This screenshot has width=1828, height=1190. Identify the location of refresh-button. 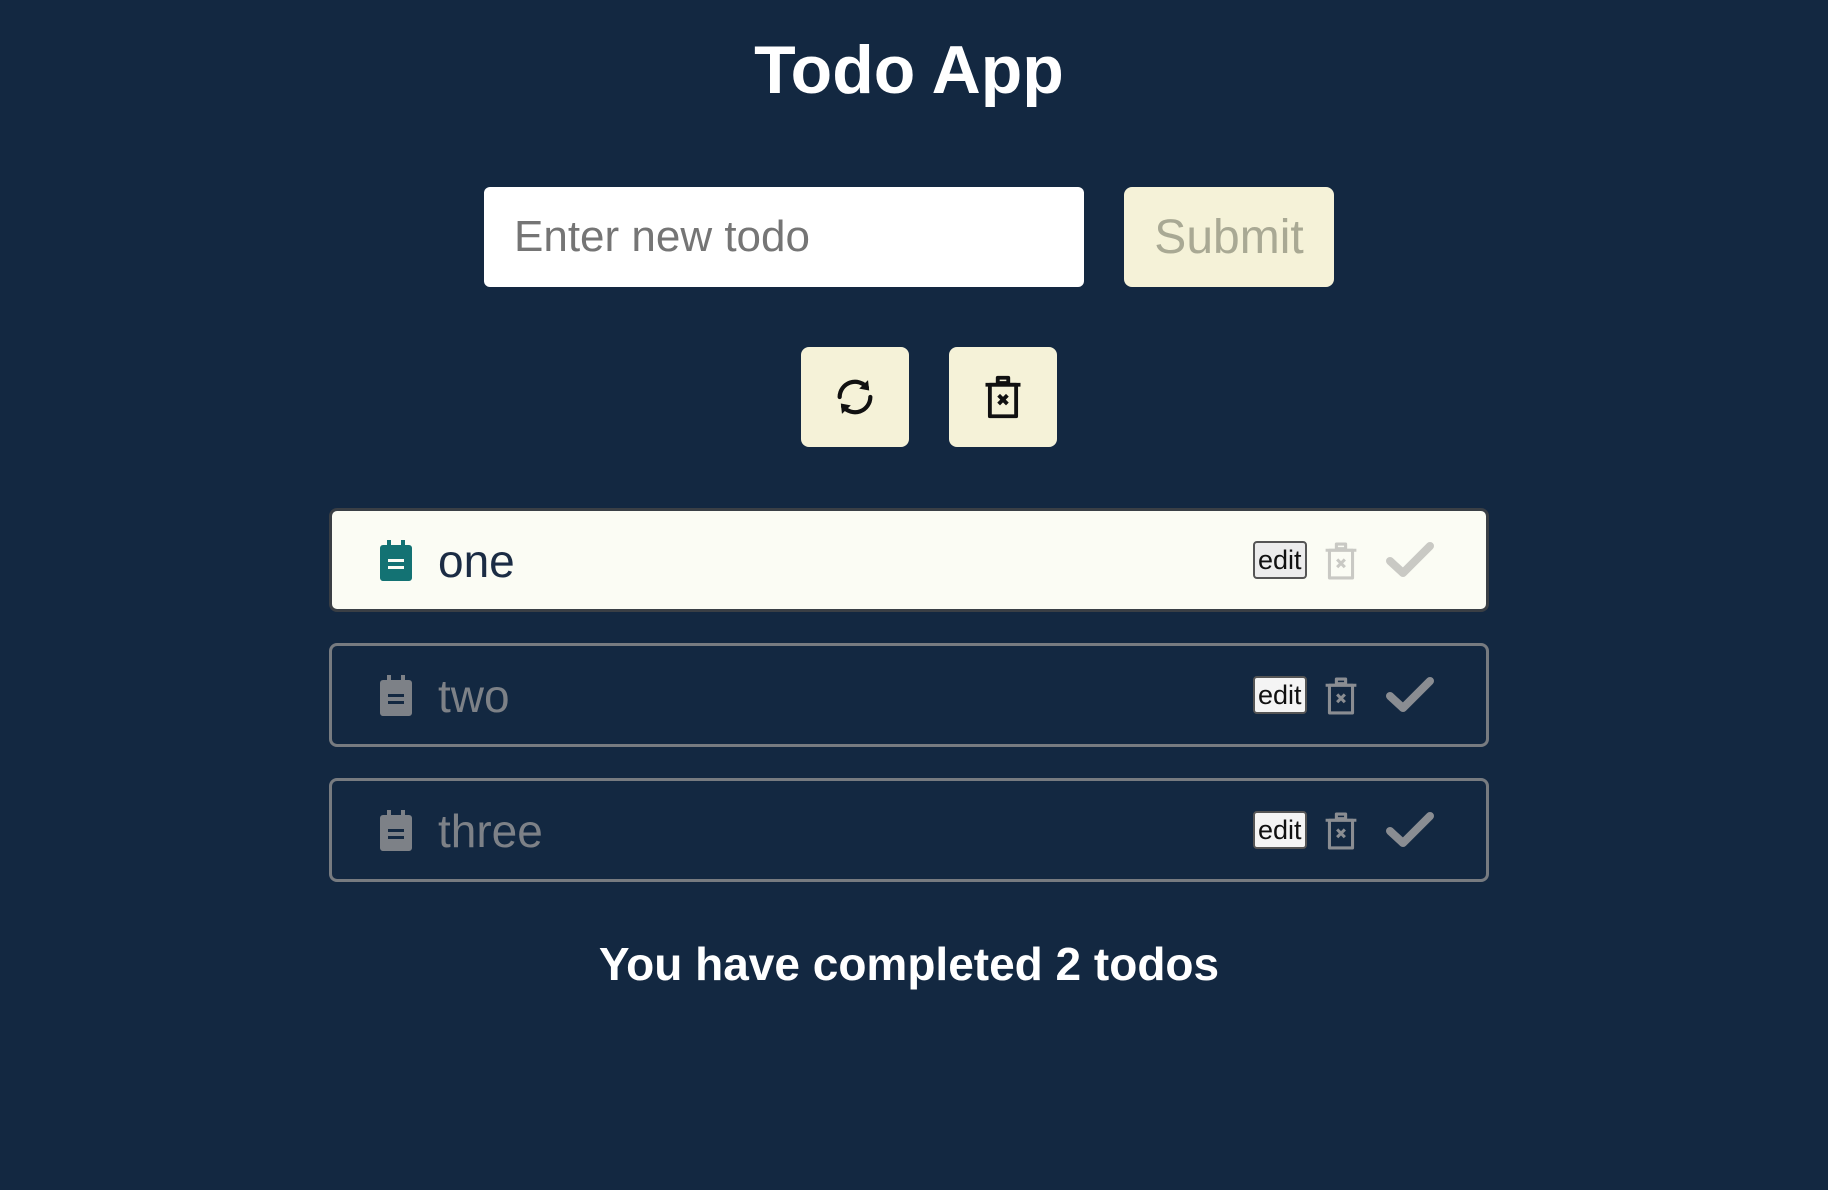
(855, 397).